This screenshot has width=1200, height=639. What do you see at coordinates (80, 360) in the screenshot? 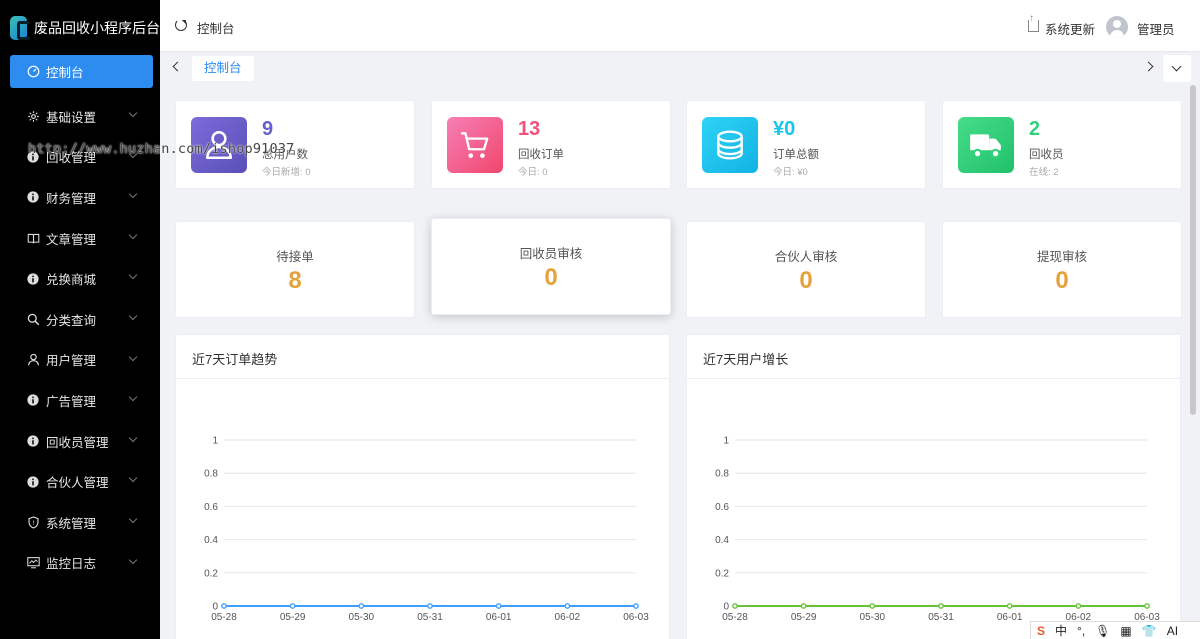
I see `sidebar-item-7: 用户管理` at bounding box center [80, 360].